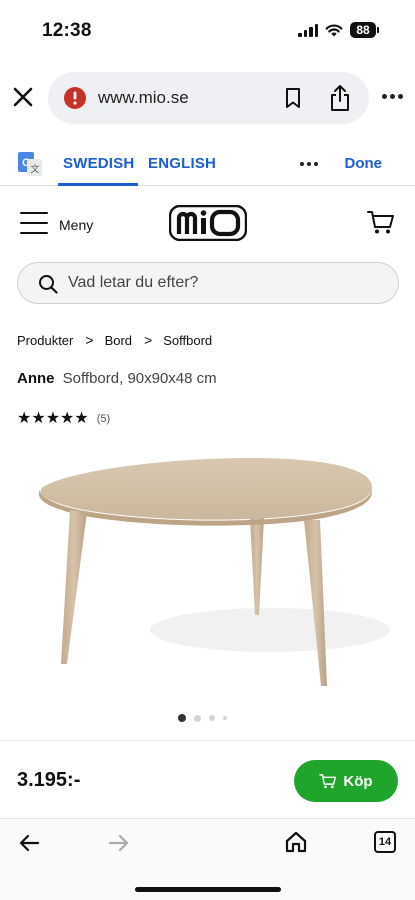 The width and height of the screenshot is (415, 900). Describe the element at coordinates (34, 223) in the screenshot. I see `hamburger-icon` at that location.